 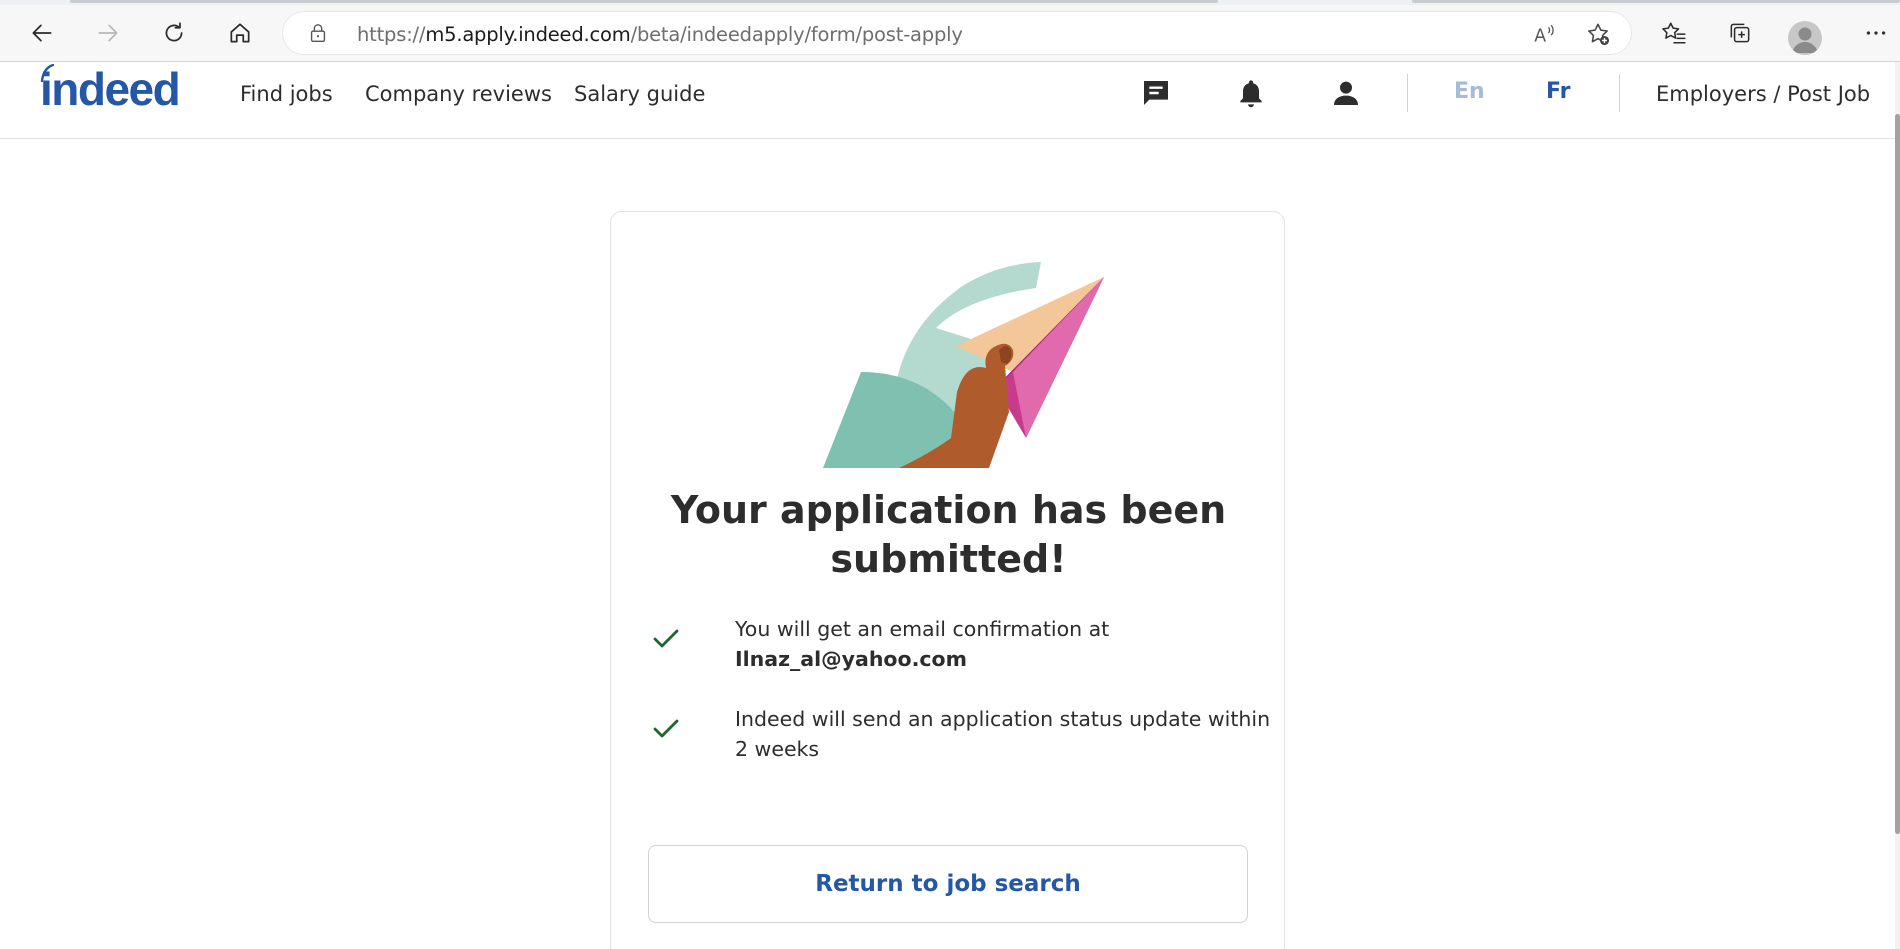 I want to click on email-confirmation-text: You will get an email confirmation at, so click(x=922, y=629).